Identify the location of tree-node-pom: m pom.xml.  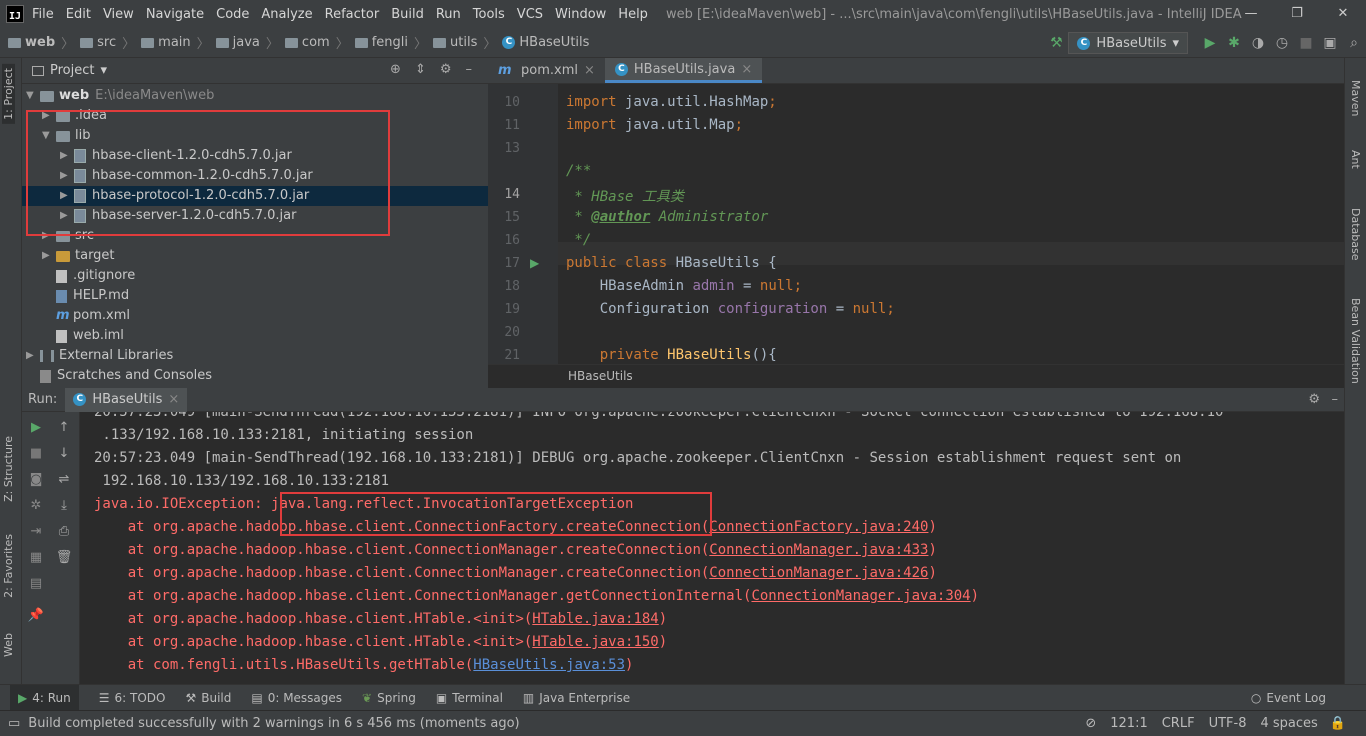
(93, 316).